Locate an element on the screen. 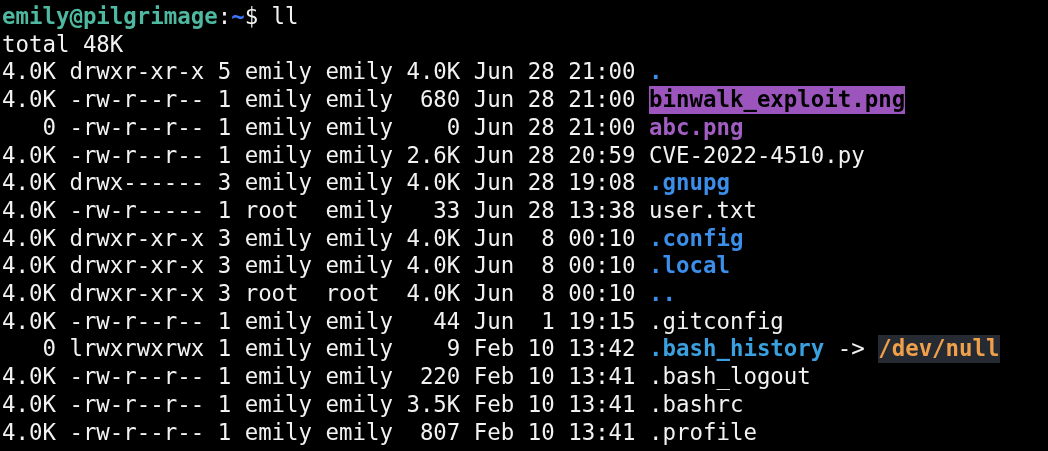 The image size is (1048, 451). file-name: .gnupg is located at coordinates (689, 183).